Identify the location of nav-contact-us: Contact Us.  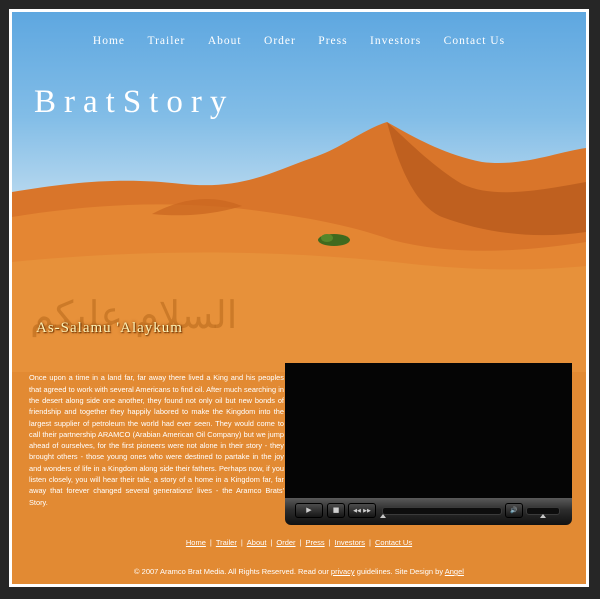
(474, 41).